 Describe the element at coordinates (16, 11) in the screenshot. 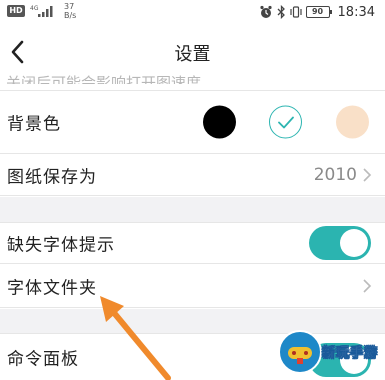

I see `hd-badge: HD` at that location.